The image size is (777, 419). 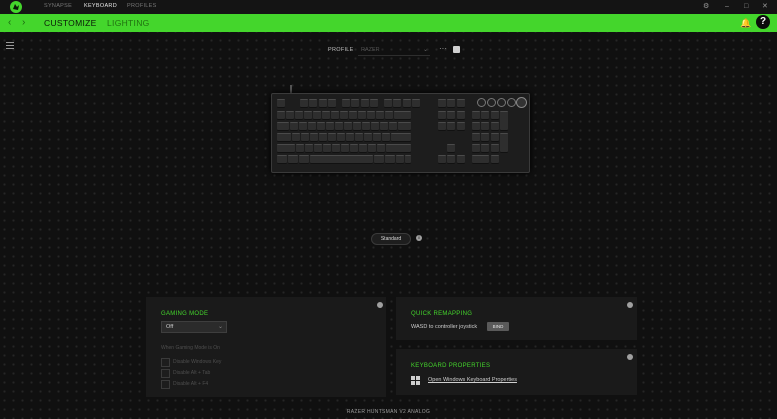 I want to click on bell-icon: 🔔, so click(x=745, y=23).